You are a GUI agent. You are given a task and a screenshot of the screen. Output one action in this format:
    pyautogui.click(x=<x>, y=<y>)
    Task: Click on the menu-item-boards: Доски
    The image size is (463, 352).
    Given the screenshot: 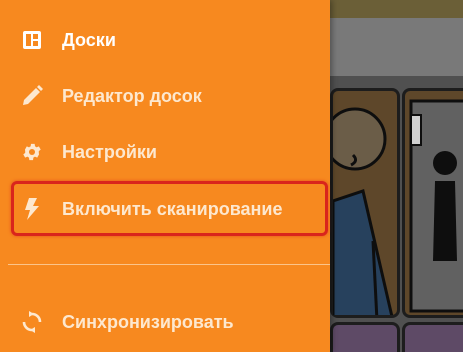 What is the action you would take?
    pyautogui.click(x=165, y=40)
    